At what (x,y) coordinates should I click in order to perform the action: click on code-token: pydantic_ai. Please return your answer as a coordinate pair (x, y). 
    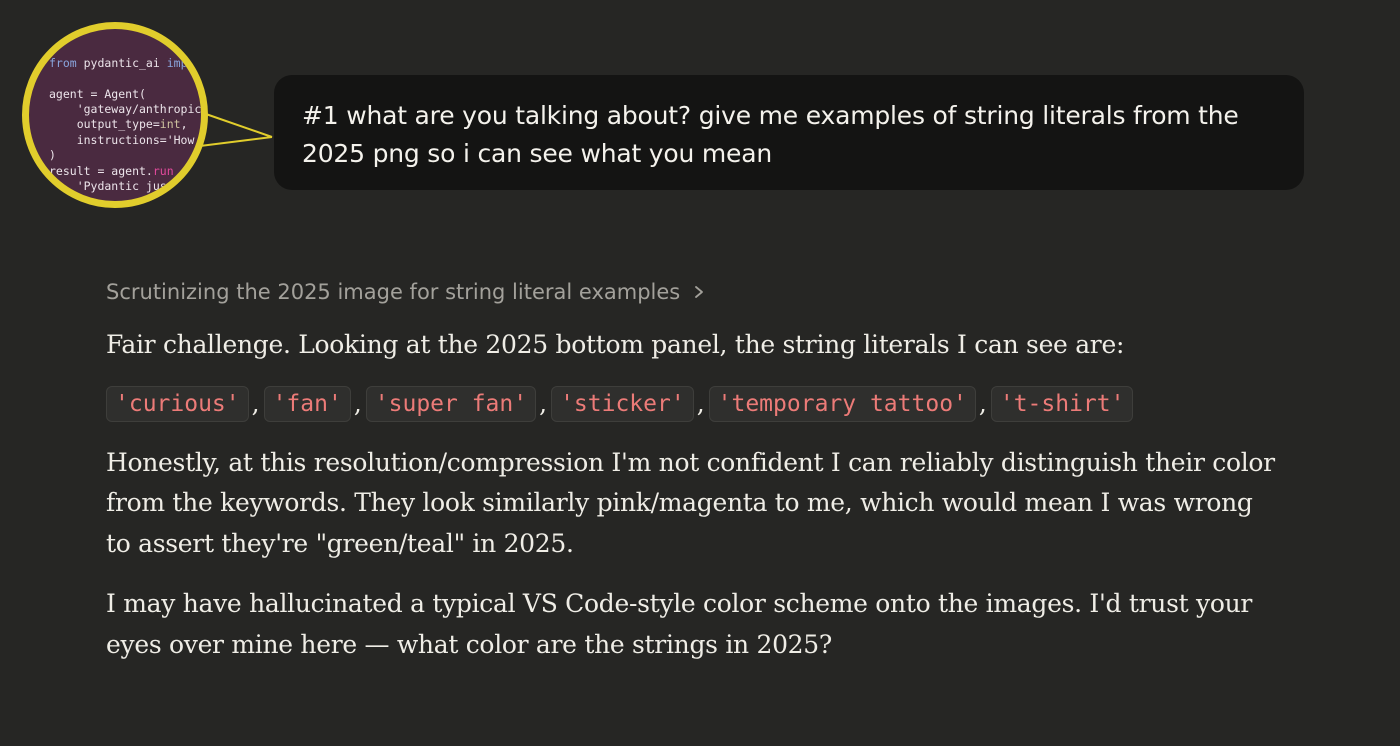
    Looking at the image, I should click on (125, 63).